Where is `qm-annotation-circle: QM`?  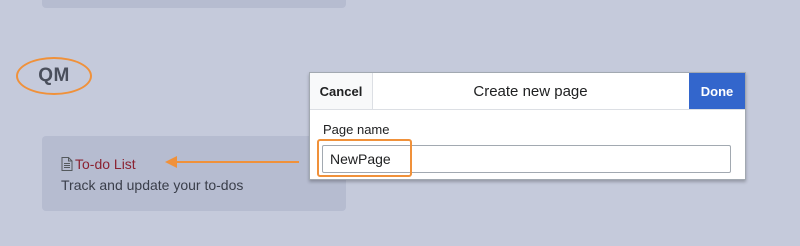
qm-annotation-circle: QM is located at coordinates (54, 76).